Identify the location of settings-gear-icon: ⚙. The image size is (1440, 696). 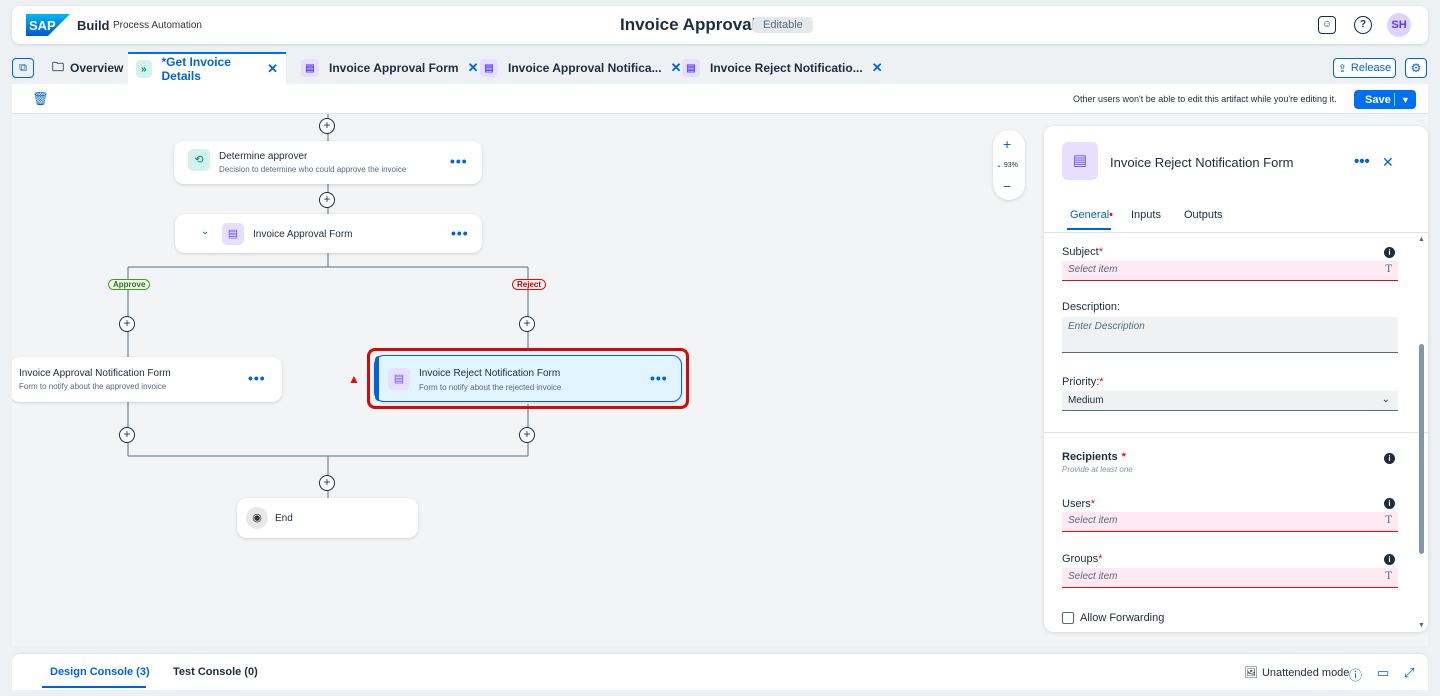
(1416, 68).